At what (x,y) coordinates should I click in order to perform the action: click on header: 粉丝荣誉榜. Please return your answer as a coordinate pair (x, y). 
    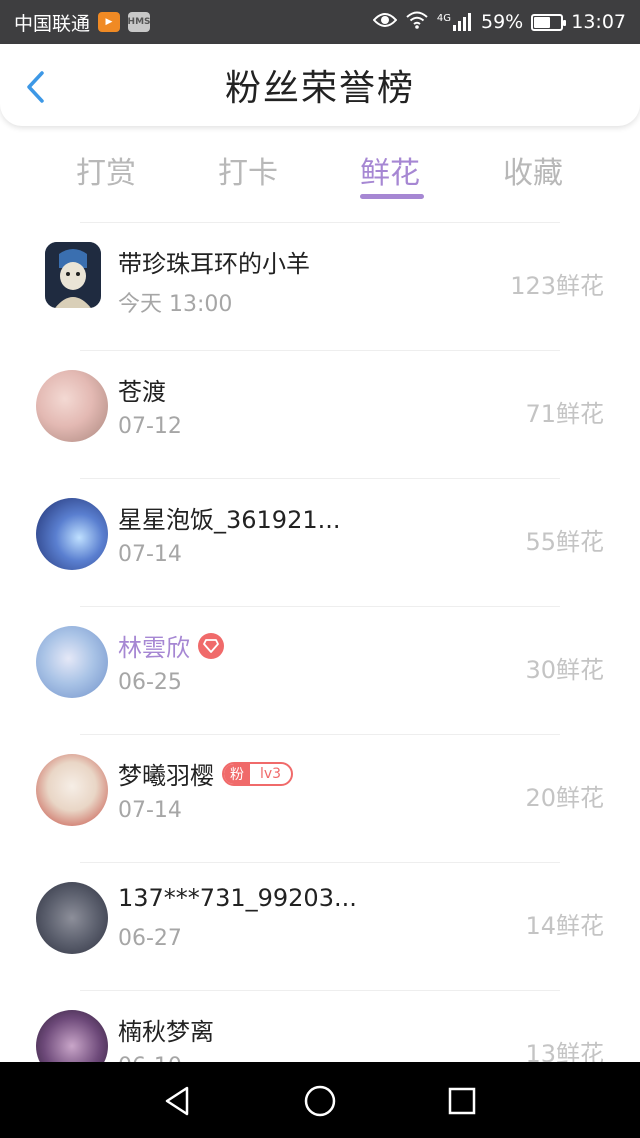
    Looking at the image, I should click on (320, 85).